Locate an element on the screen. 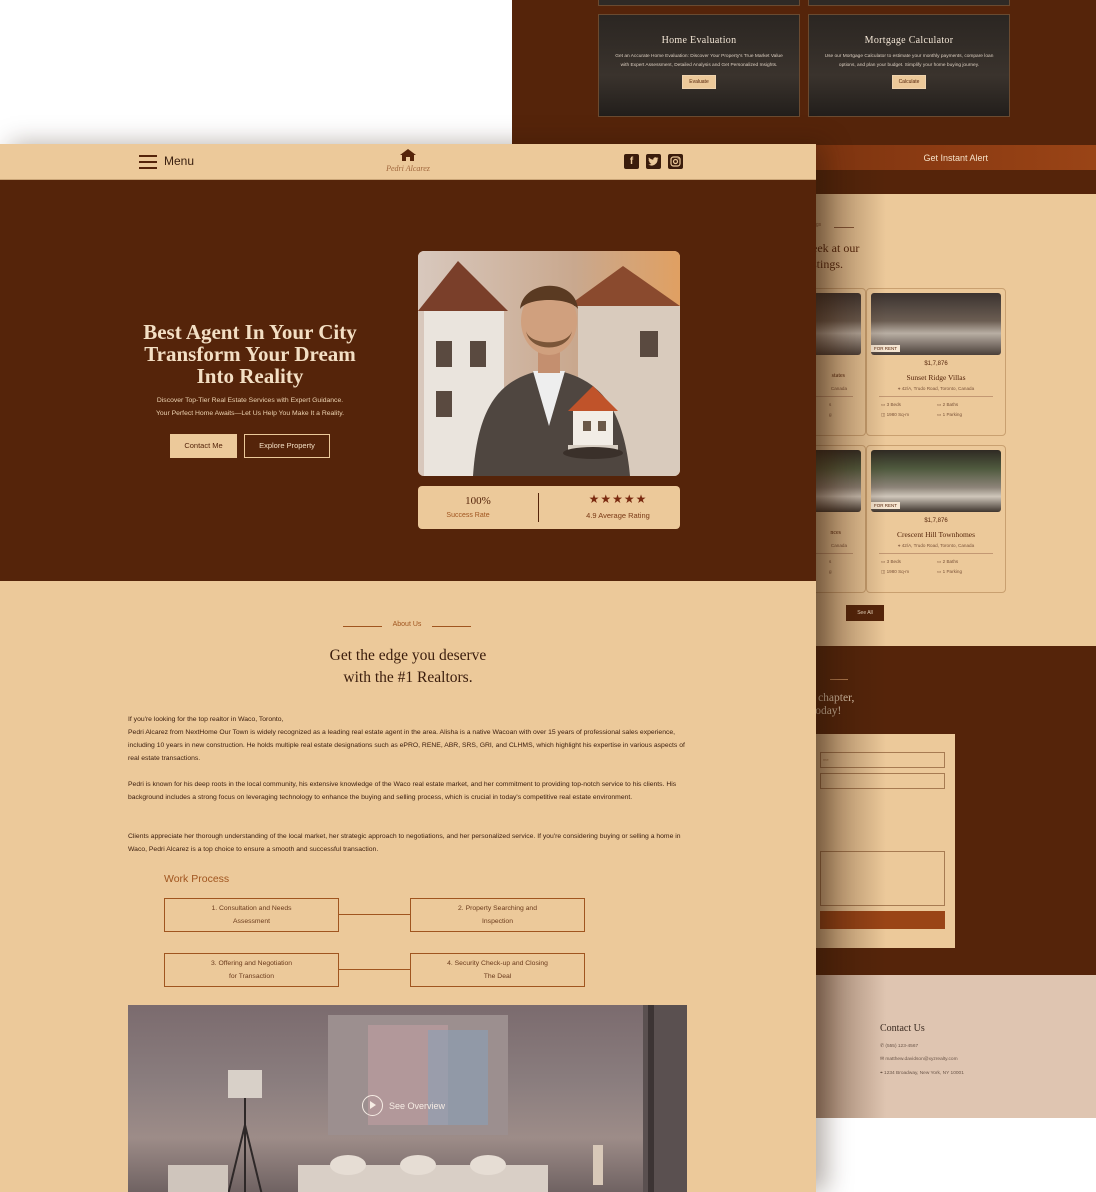  logo-text: Pedri Alcarez is located at coordinates (408, 168).